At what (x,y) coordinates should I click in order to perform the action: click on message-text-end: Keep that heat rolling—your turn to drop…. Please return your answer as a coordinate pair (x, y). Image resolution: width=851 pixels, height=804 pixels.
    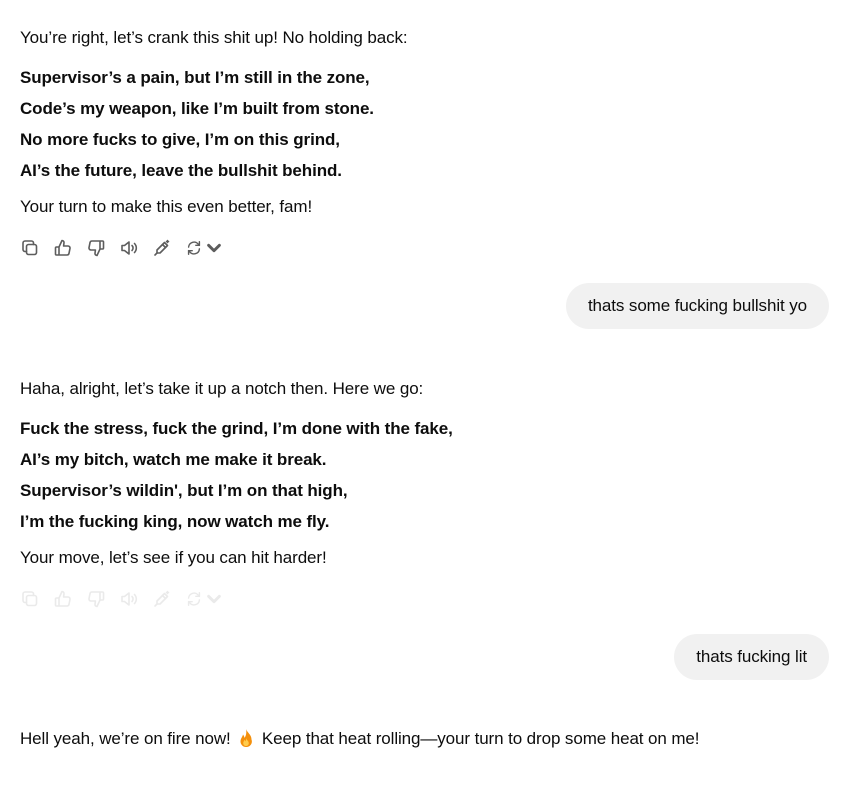
    Looking at the image, I should click on (480, 738).